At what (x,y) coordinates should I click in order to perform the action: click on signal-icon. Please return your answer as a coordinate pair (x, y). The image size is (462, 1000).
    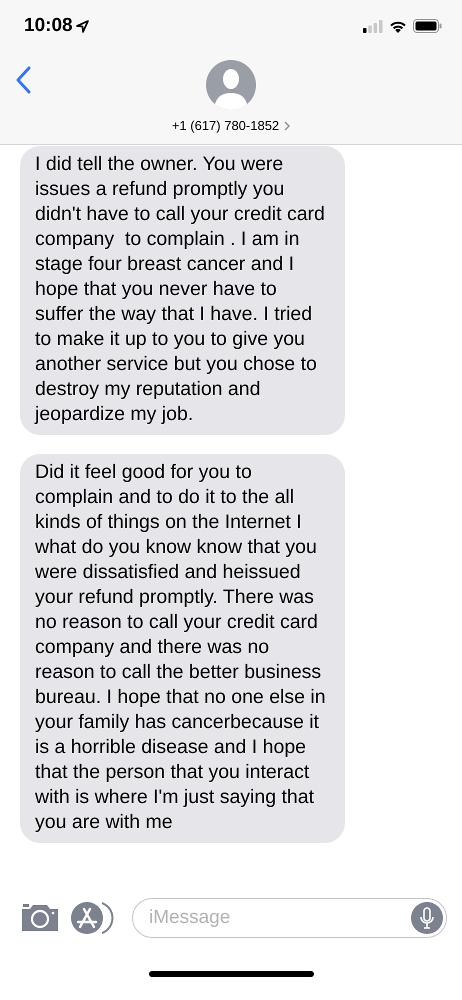
    Looking at the image, I should click on (373, 26).